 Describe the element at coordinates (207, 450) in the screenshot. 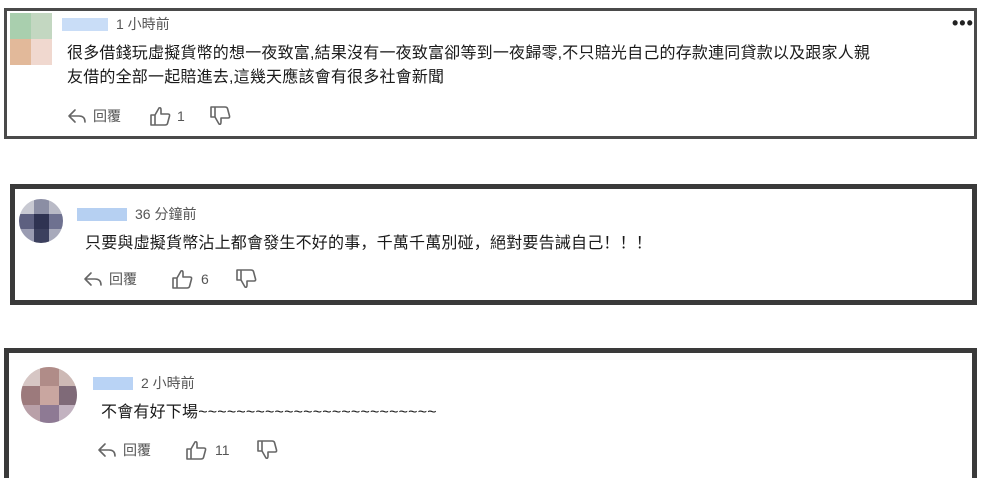

I see `like-button: 11` at that location.